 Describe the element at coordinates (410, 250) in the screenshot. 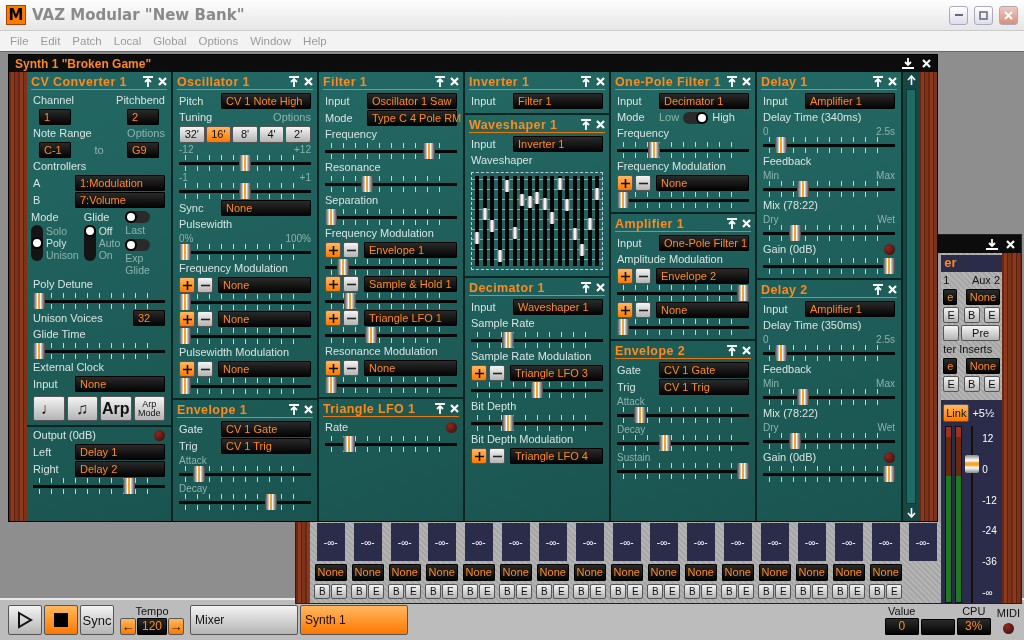

I see `value-field: Envelope 1` at that location.